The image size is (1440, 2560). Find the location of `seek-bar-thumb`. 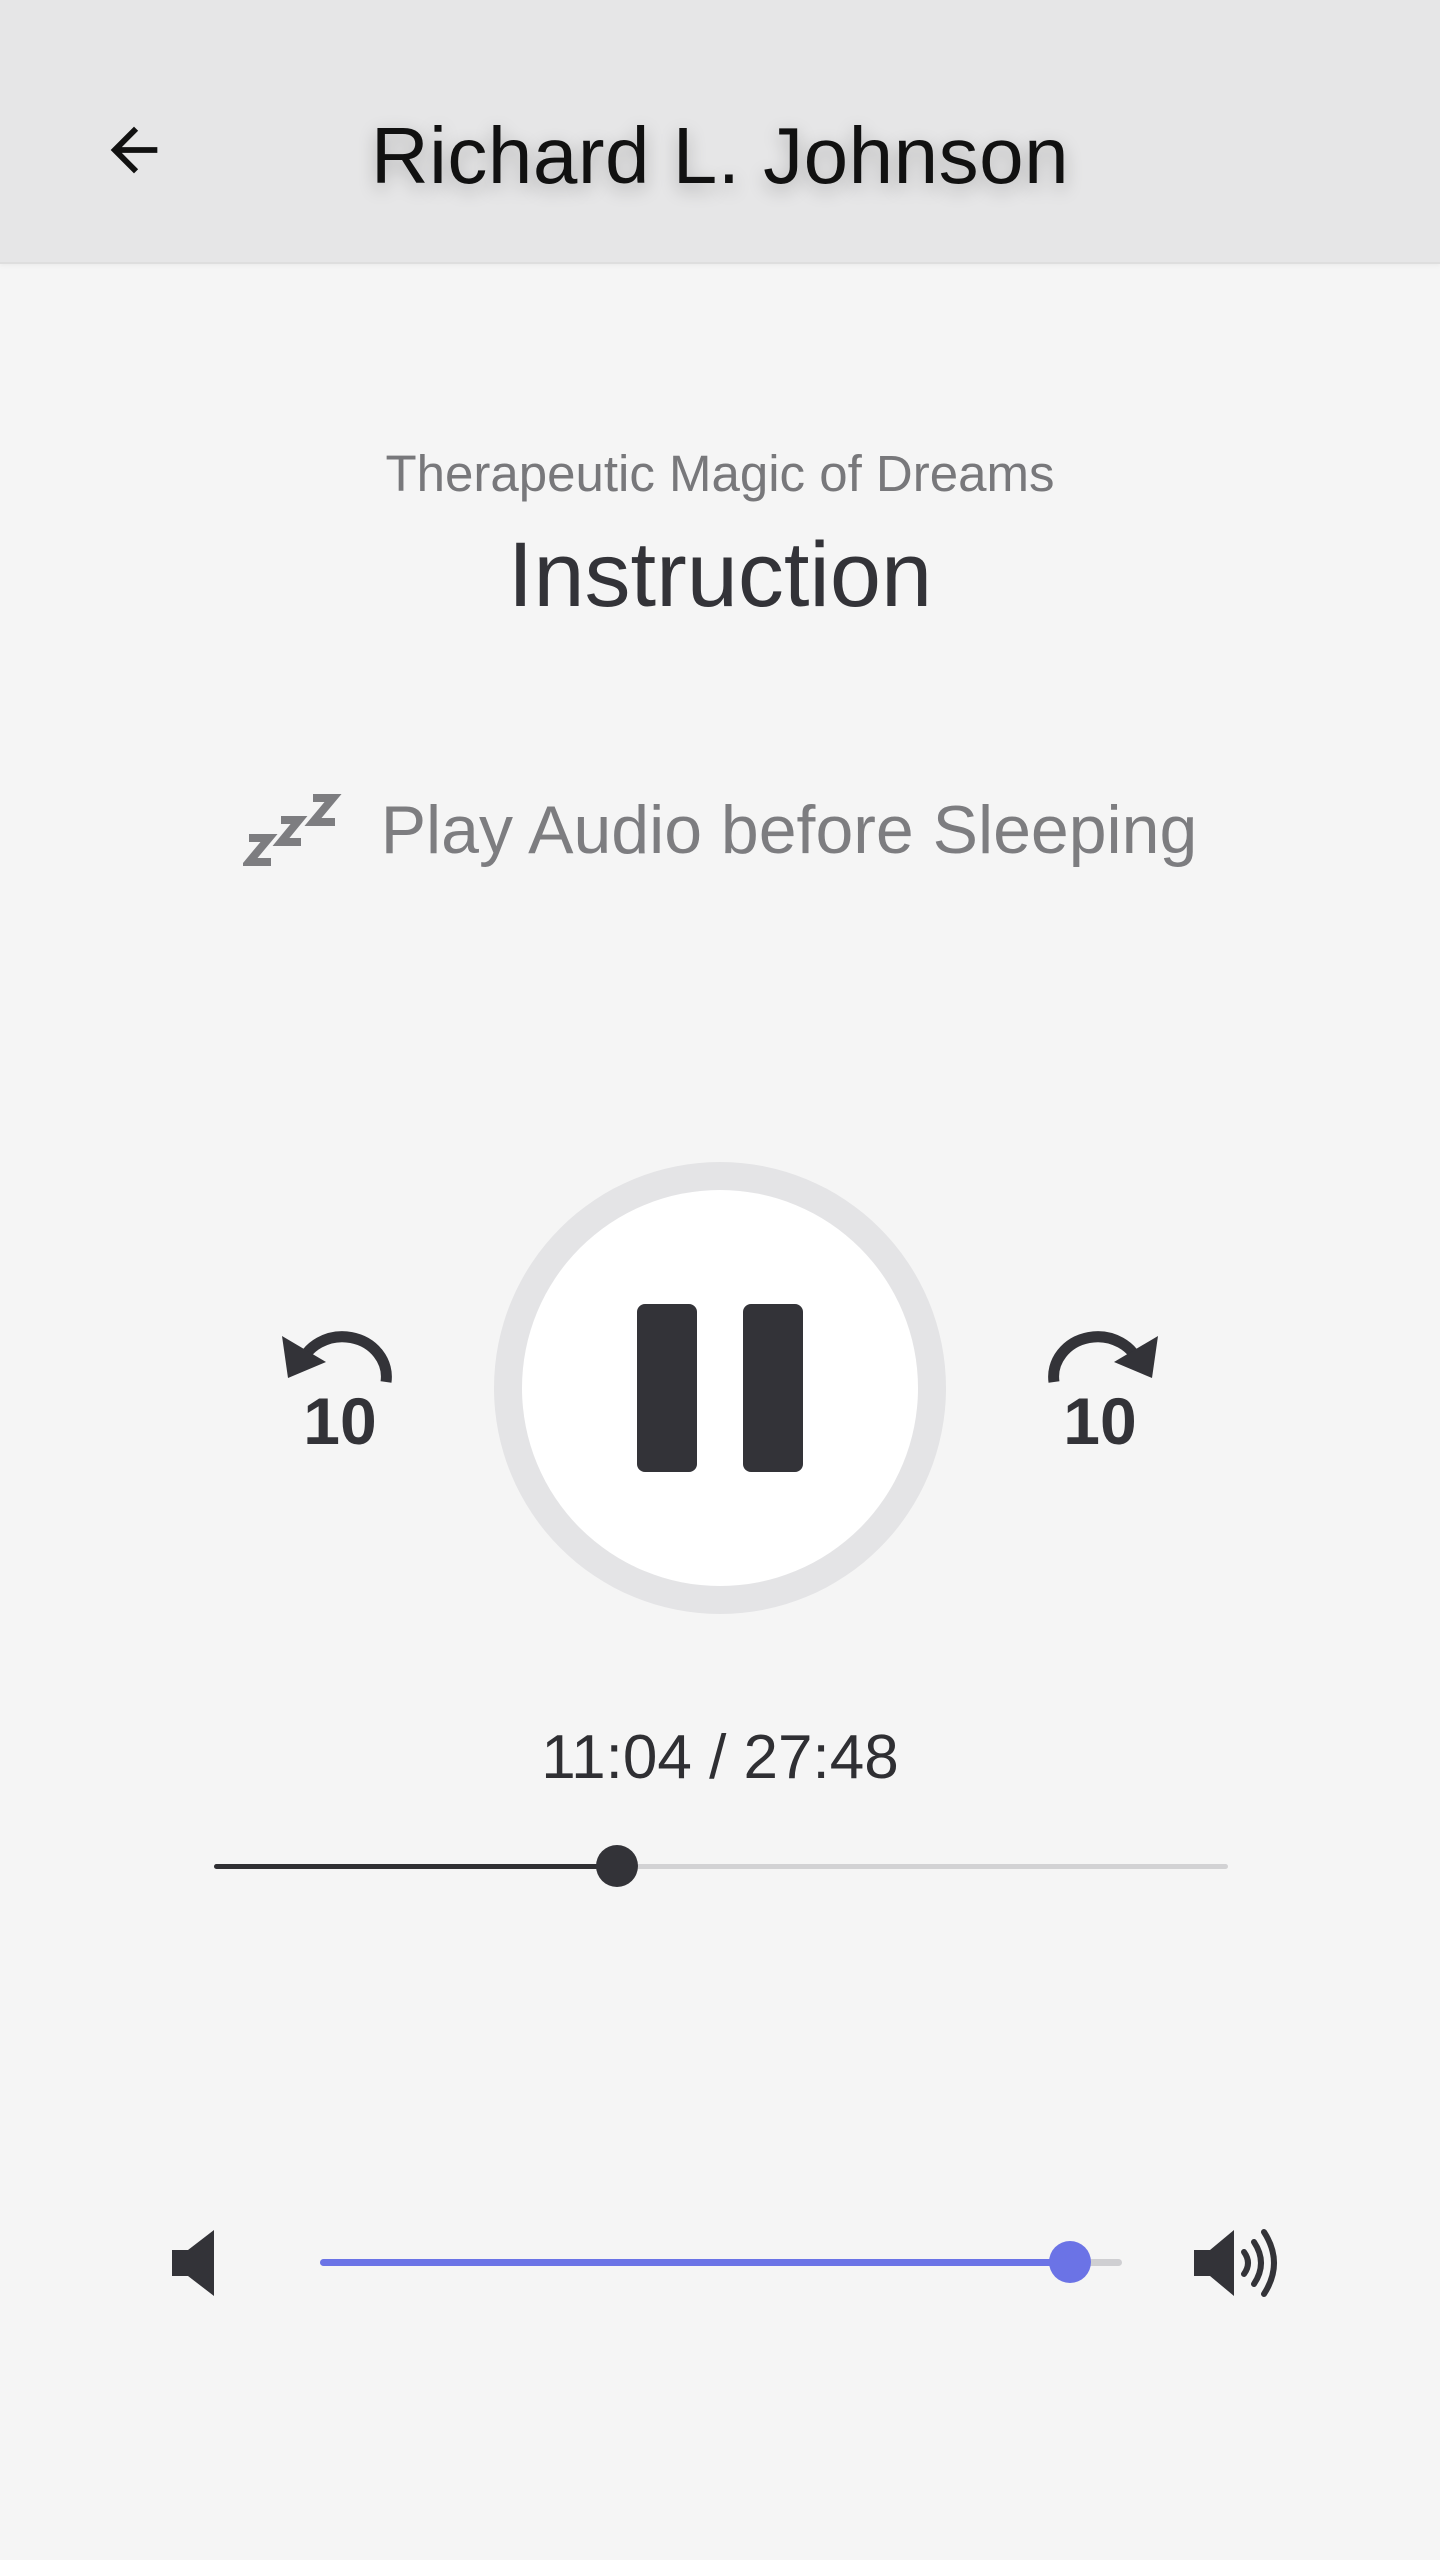

seek-bar-thumb is located at coordinates (616, 1866).